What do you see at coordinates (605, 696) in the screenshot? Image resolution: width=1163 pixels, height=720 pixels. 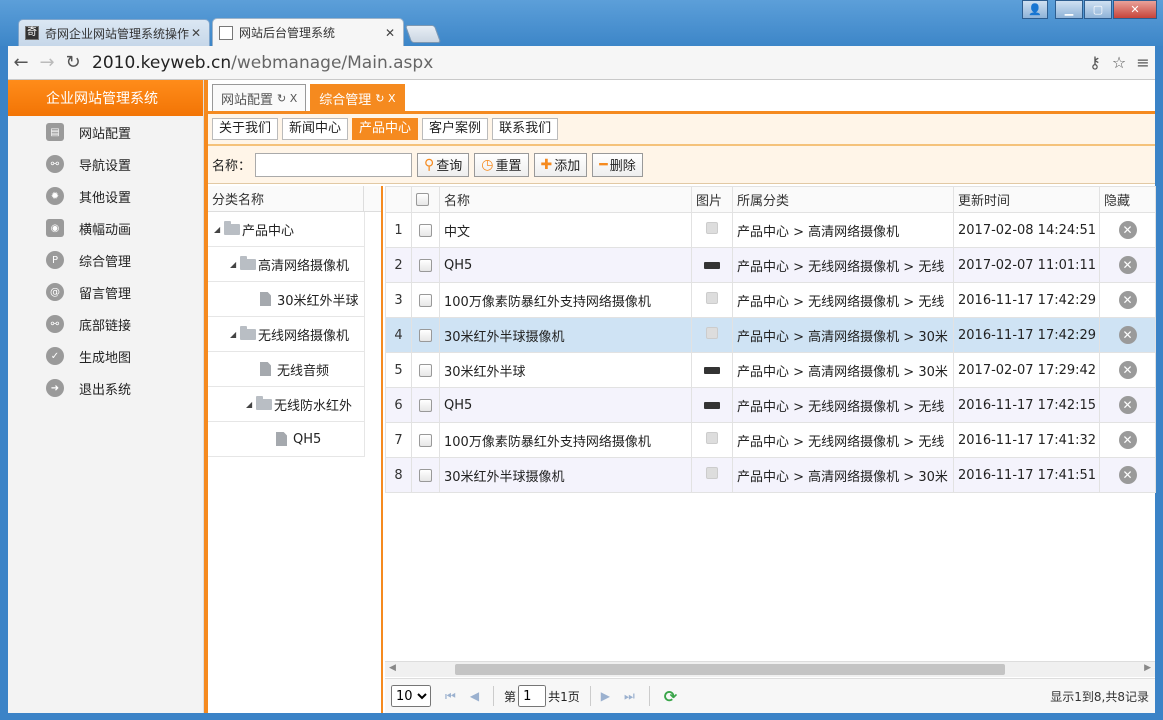 I see `next-page-icon: ▶` at bounding box center [605, 696].